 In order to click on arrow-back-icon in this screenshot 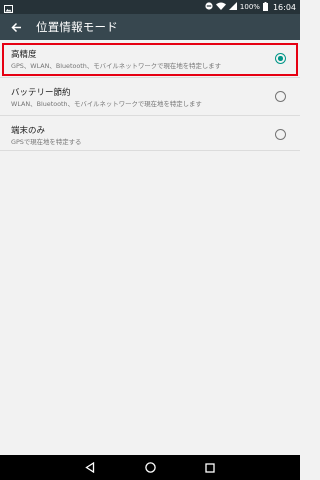, I will do `click(16, 27)`.